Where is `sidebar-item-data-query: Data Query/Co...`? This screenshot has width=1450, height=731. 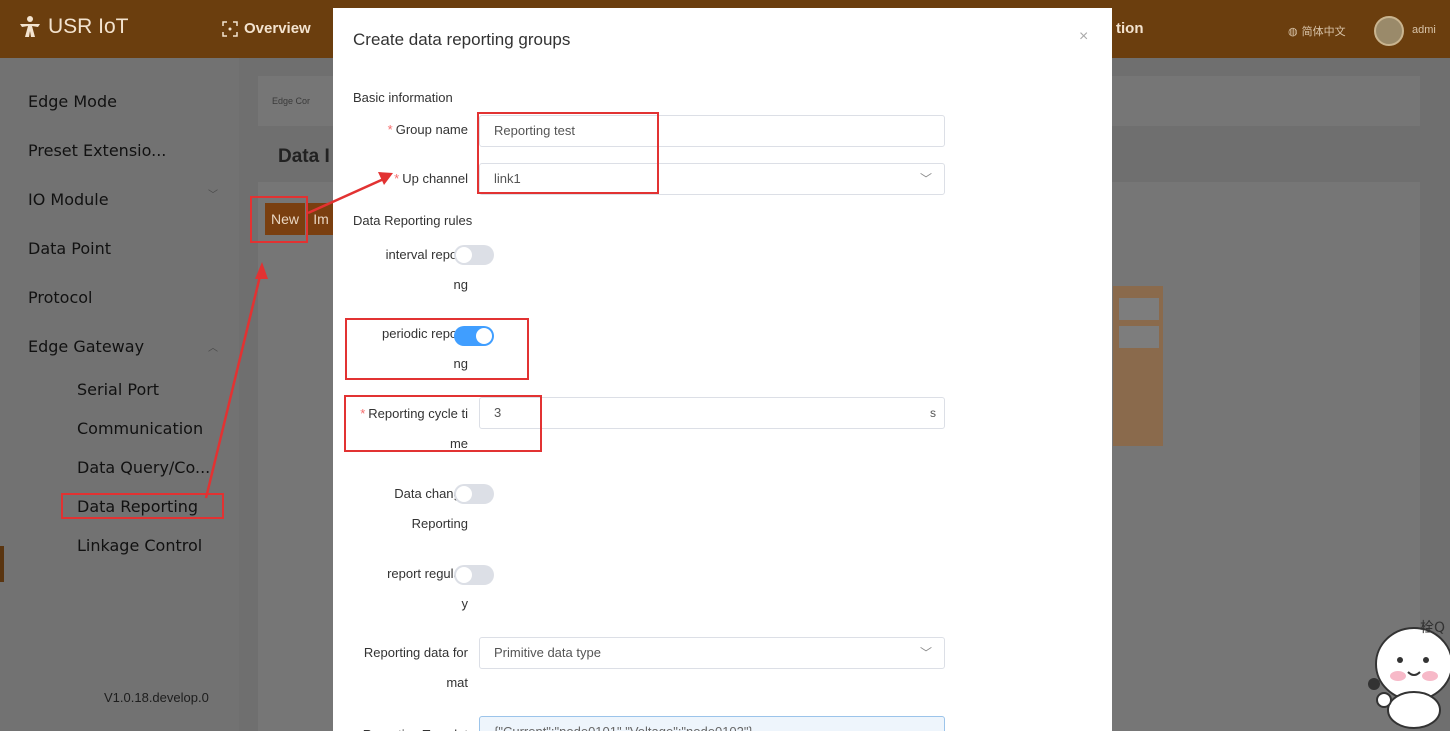 sidebar-item-data-query: Data Query/Co... is located at coordinates (143, 467).